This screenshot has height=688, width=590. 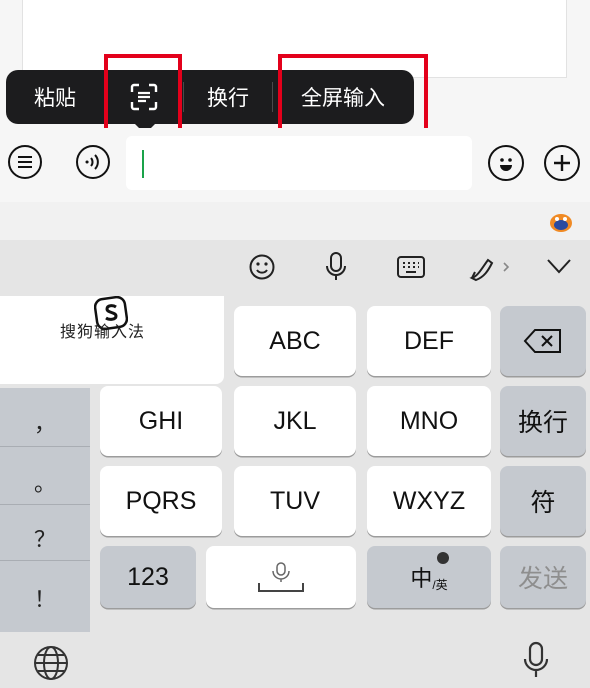 What do you see at coordinates (45, 422) in the screenshot?
I see `punct-comma: ，` at bounding box center [45, 422].